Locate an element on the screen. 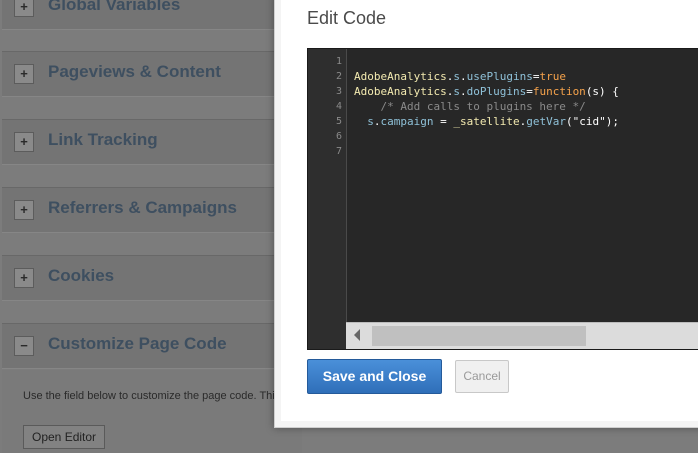 The width and height of the screenshot is (698, 453). horizontal-scrollbar is located at coordinates (522, 335).